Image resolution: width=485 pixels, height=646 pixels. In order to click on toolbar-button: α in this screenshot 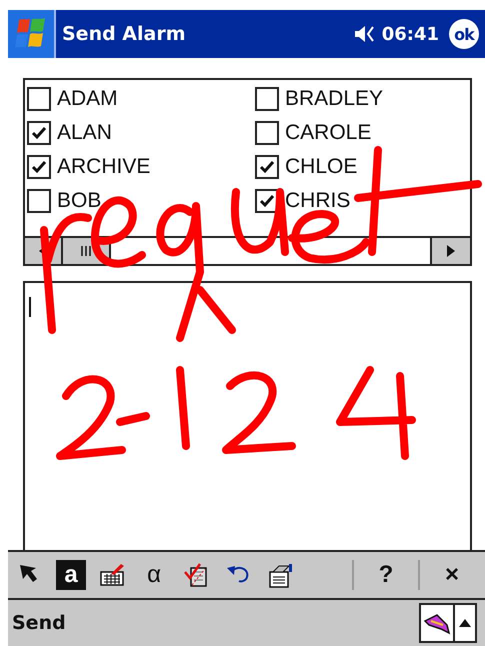, I will do `click(154, 575)`.